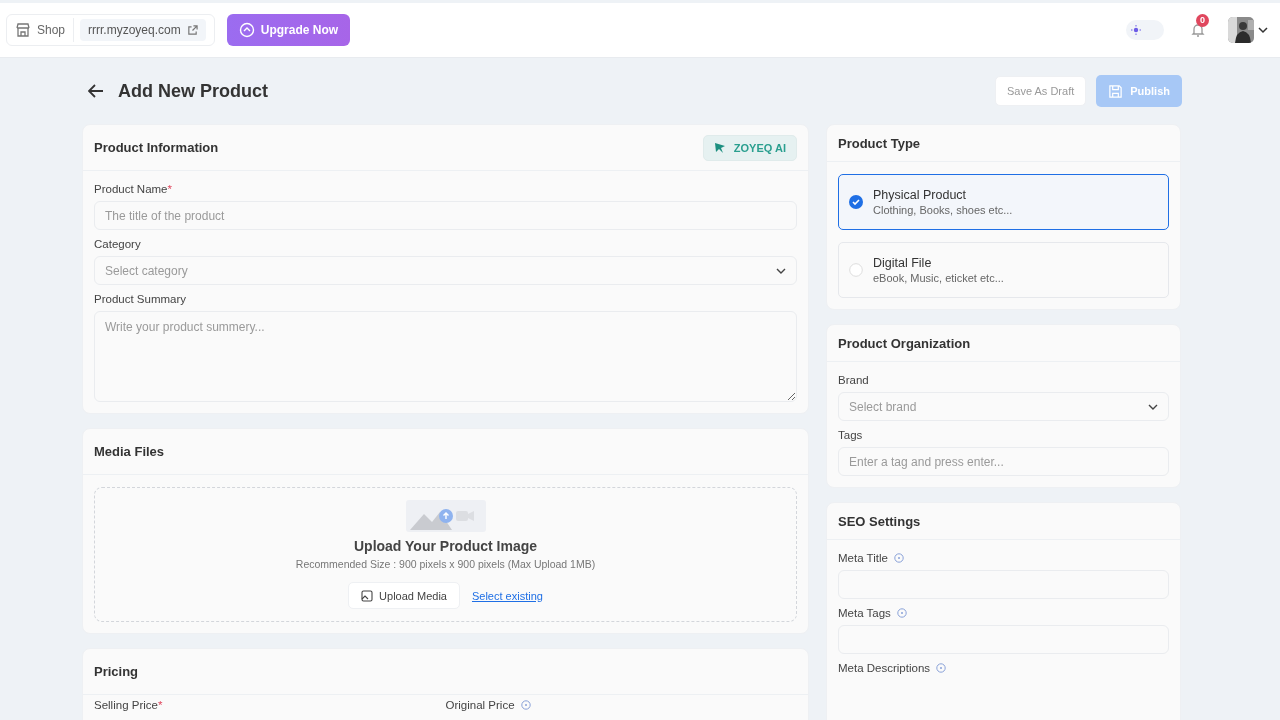  What do you see at coordinates (851, 435) in the screenshot?
I see `field-label: Tags` at bounding box center [851, 435].